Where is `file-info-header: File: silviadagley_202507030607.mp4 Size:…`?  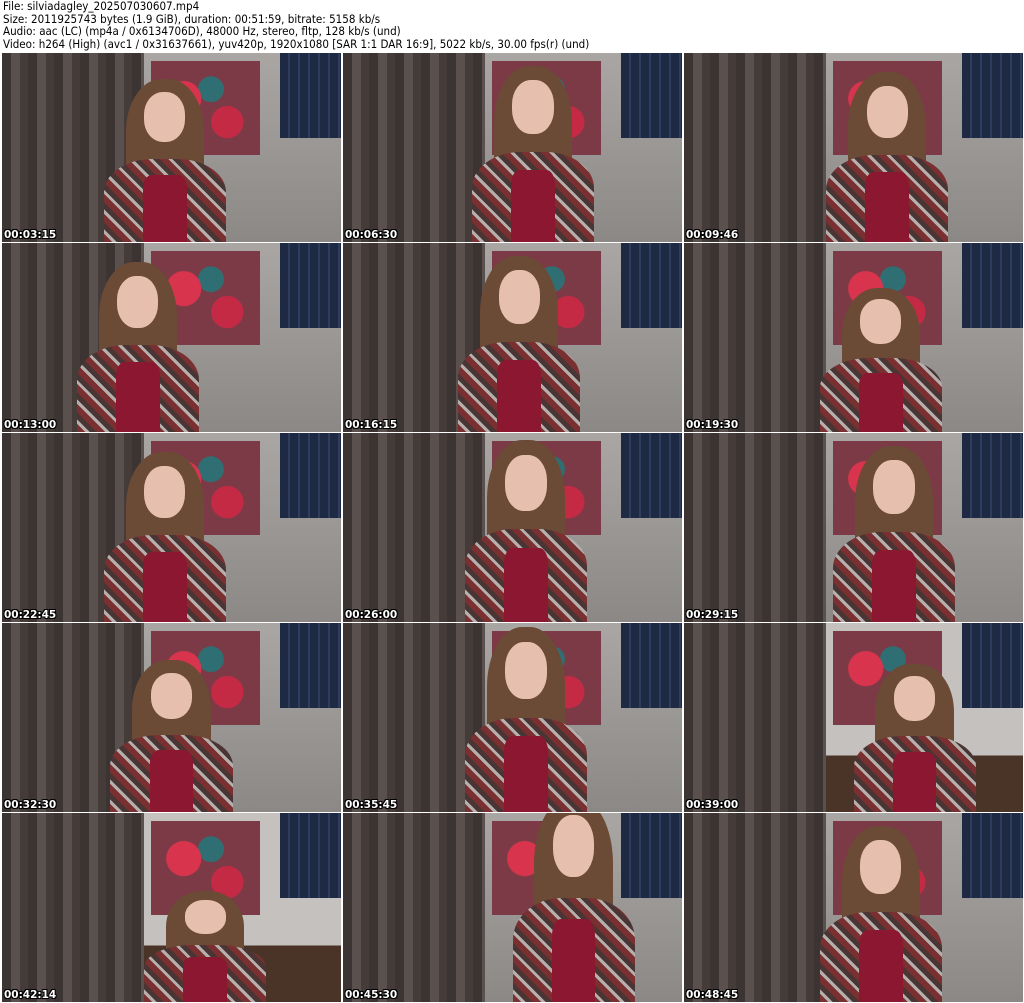
file-info-header: File: silviadagley_202507030607.mp4 Size:… is located at coordinates (296, 25).